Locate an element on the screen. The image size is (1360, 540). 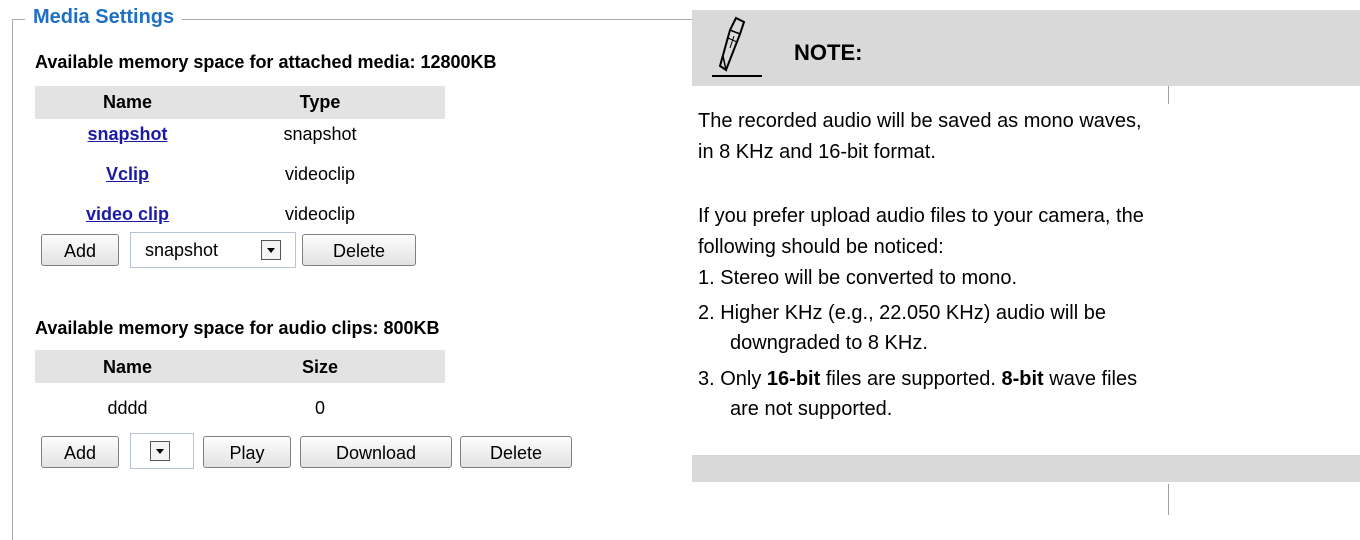
audio-play-button: Play is located at coordinates (247, 452).